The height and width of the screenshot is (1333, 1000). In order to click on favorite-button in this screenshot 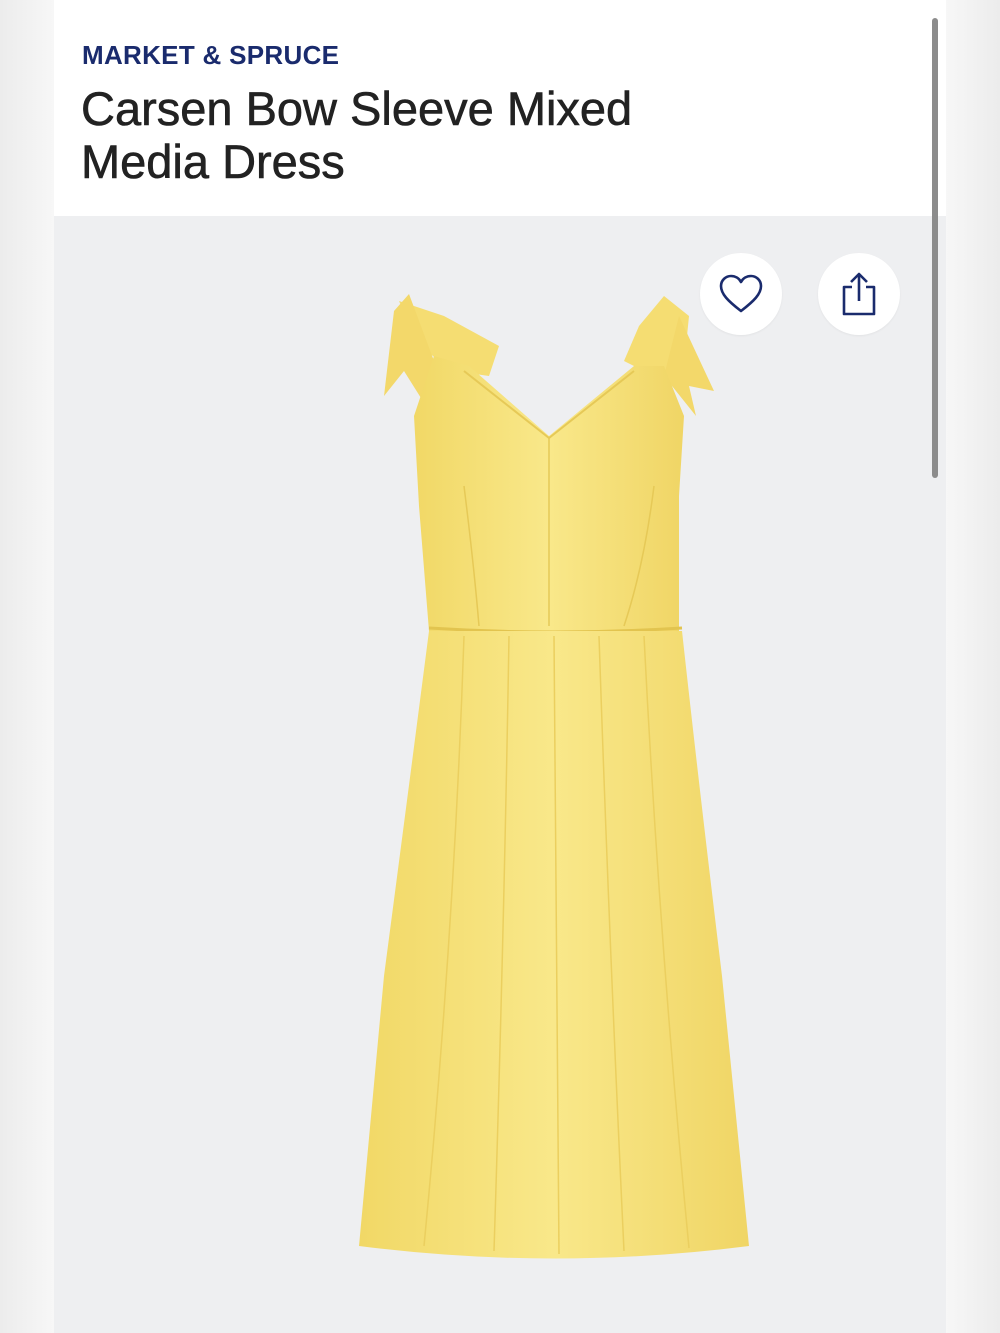, I will do `click(741, 294)`.